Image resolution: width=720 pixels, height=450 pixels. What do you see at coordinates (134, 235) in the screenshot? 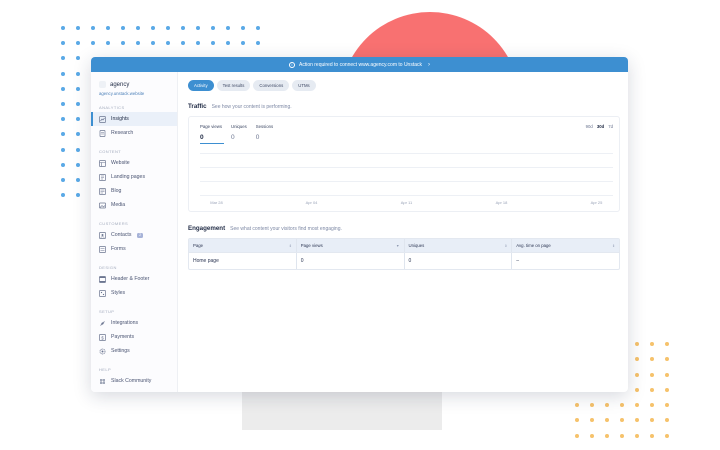
I see `sidebar-item-contacts: Contacts 2` at bounding box center [134, 235].